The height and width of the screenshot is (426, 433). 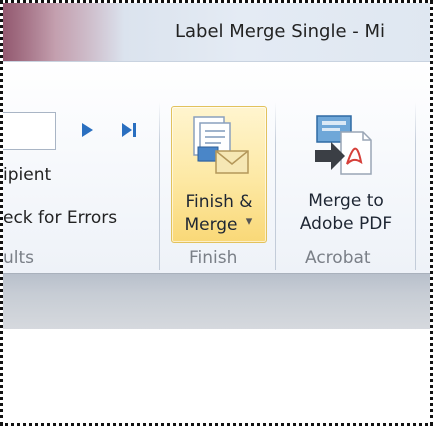 What do you see at coordinates (27, 175) in the screenshot?
I see `find-recipient-button: ipient` at bounding box center [27, 175].